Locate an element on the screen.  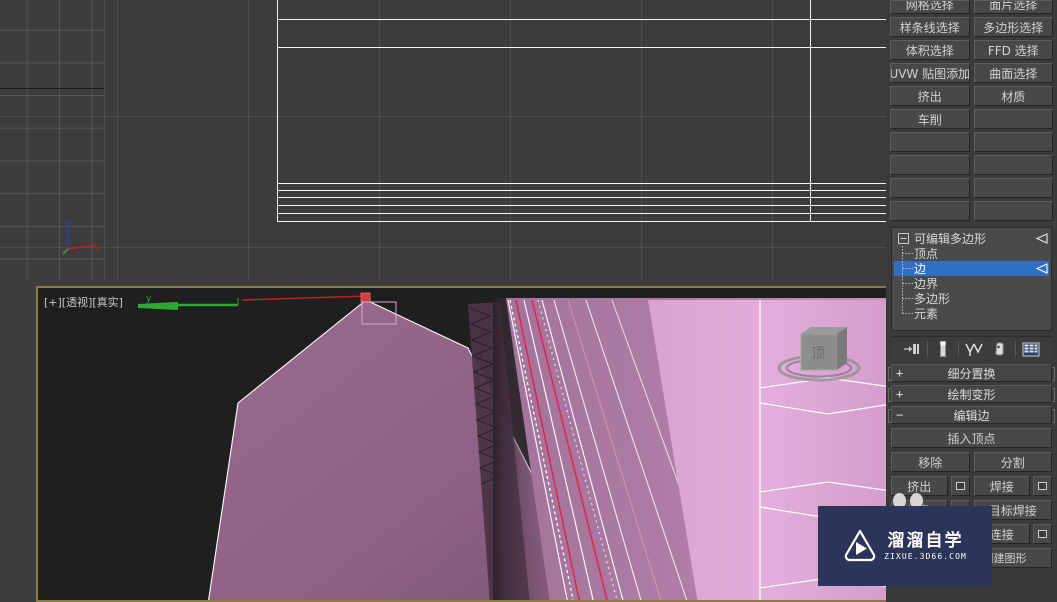
rollout-list: + 细分置换 + 绘制变形 − 编辑边 is located at coordinates (971, 394).